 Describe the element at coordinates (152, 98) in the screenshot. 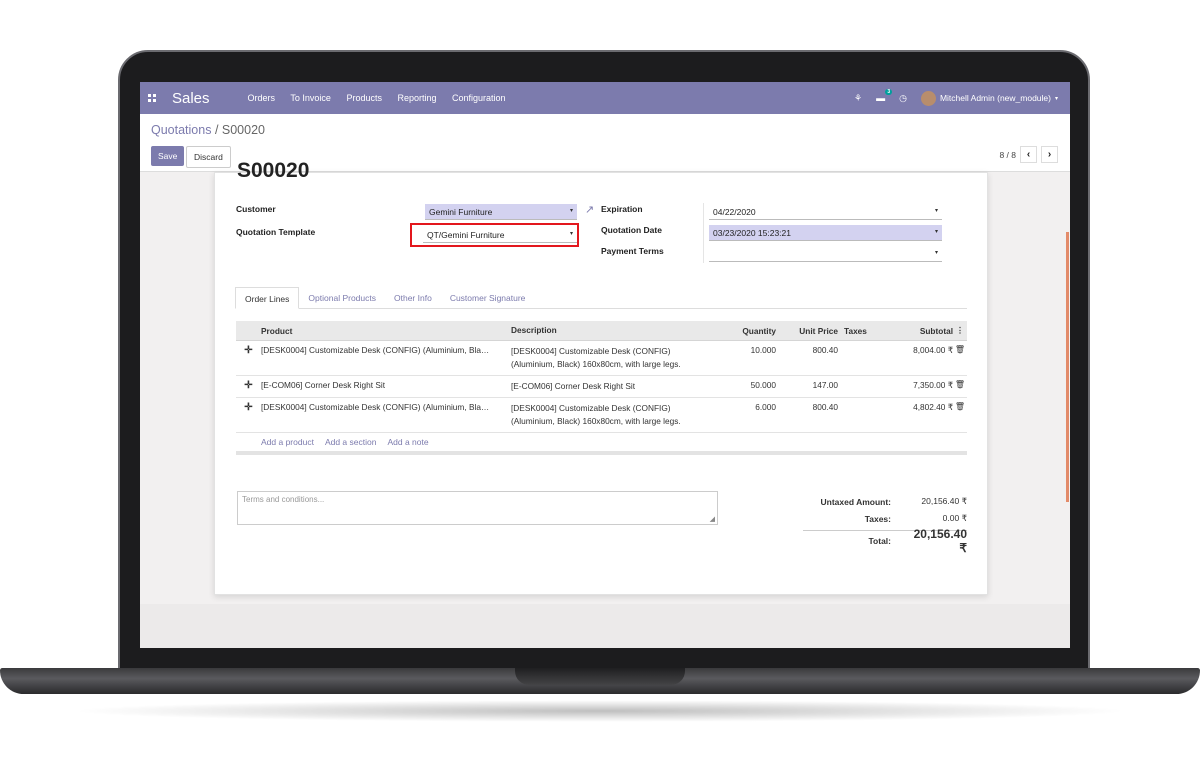

I see `apps-grid-icon` at that location.